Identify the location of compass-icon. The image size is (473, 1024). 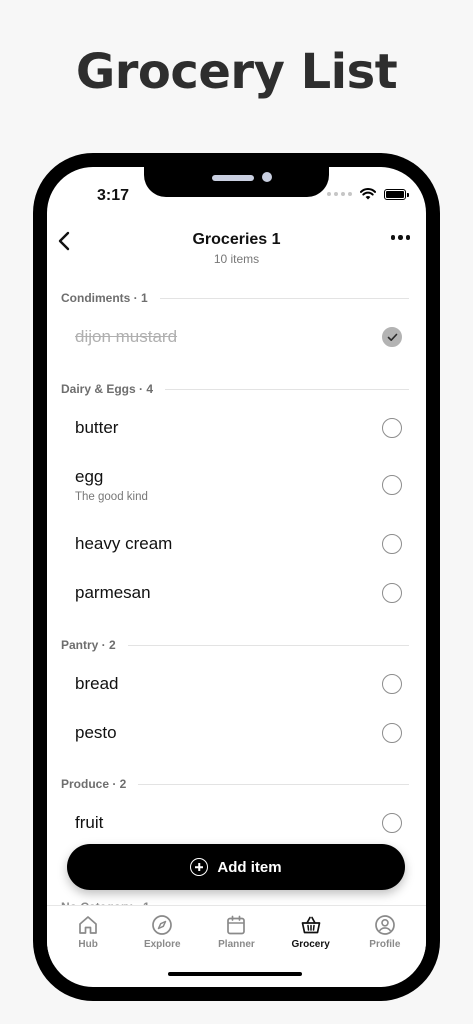
(162, 925).